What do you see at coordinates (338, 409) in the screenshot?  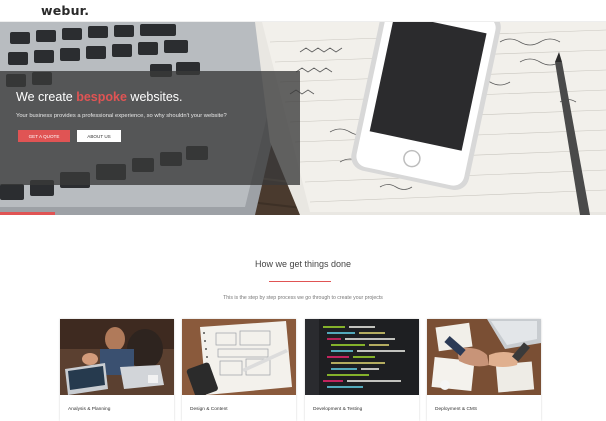 I see `card-label: Development & Testing` at bounding box center [338, 409].